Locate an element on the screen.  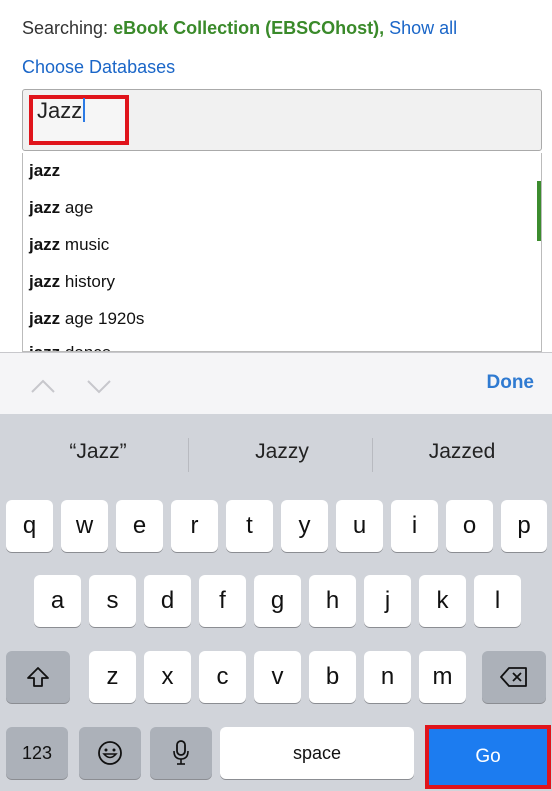
key-m: m is located at coordinates (442, 677).